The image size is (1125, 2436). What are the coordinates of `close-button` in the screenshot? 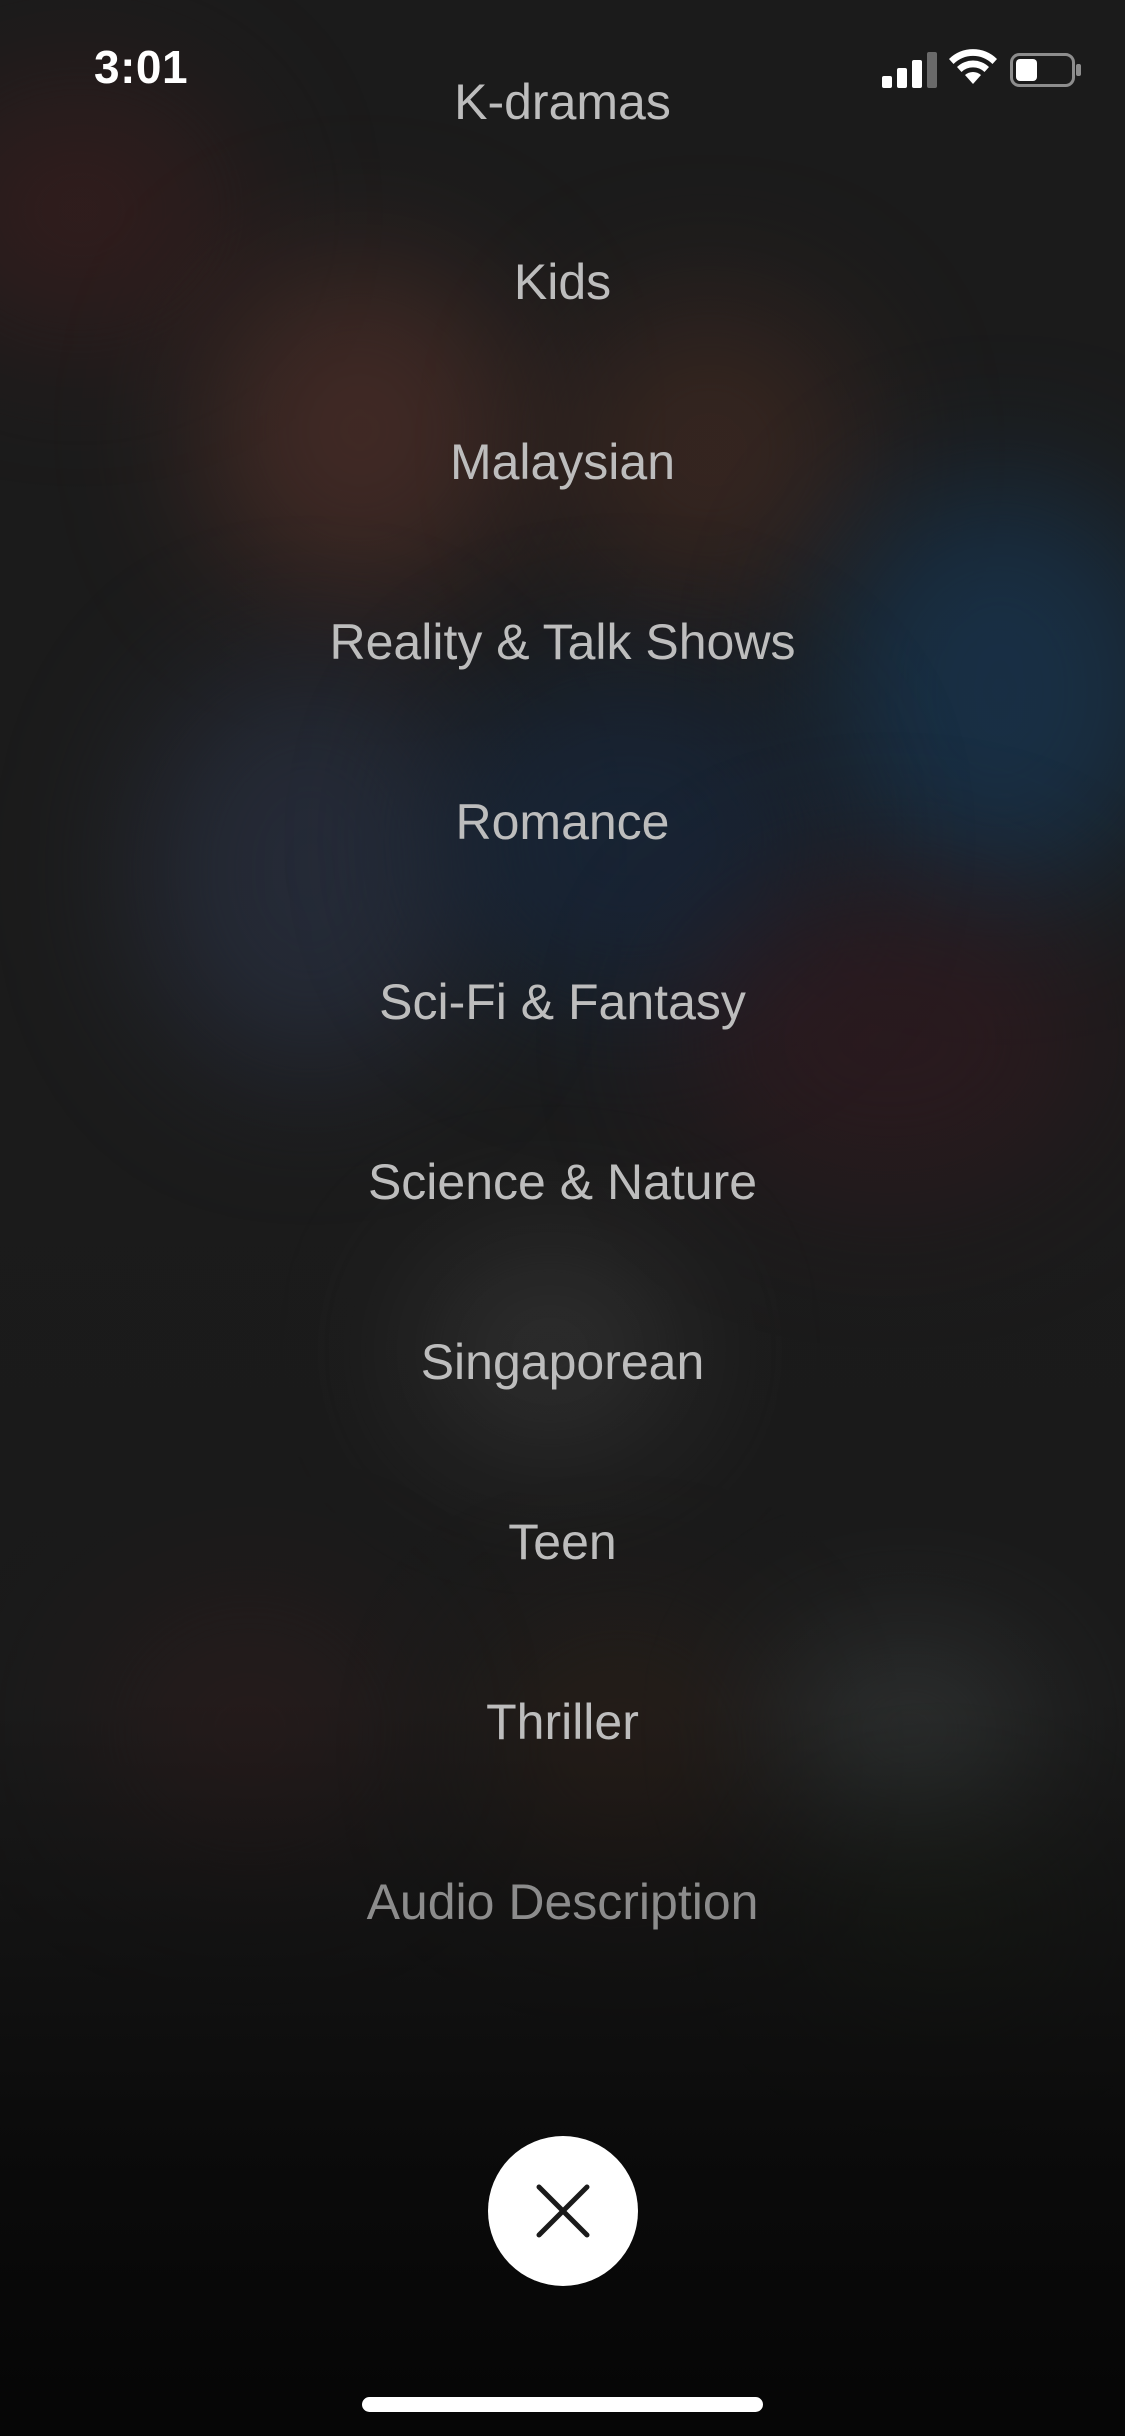 It's located at (563, 2211).